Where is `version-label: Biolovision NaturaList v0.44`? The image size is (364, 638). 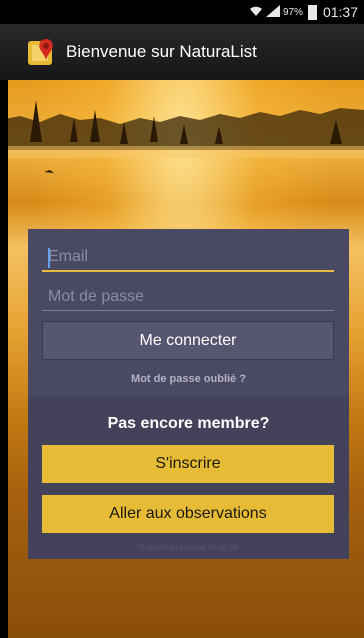
version-label: Biolovision NaturaList v0.44 is located at coordinates (188, 547).